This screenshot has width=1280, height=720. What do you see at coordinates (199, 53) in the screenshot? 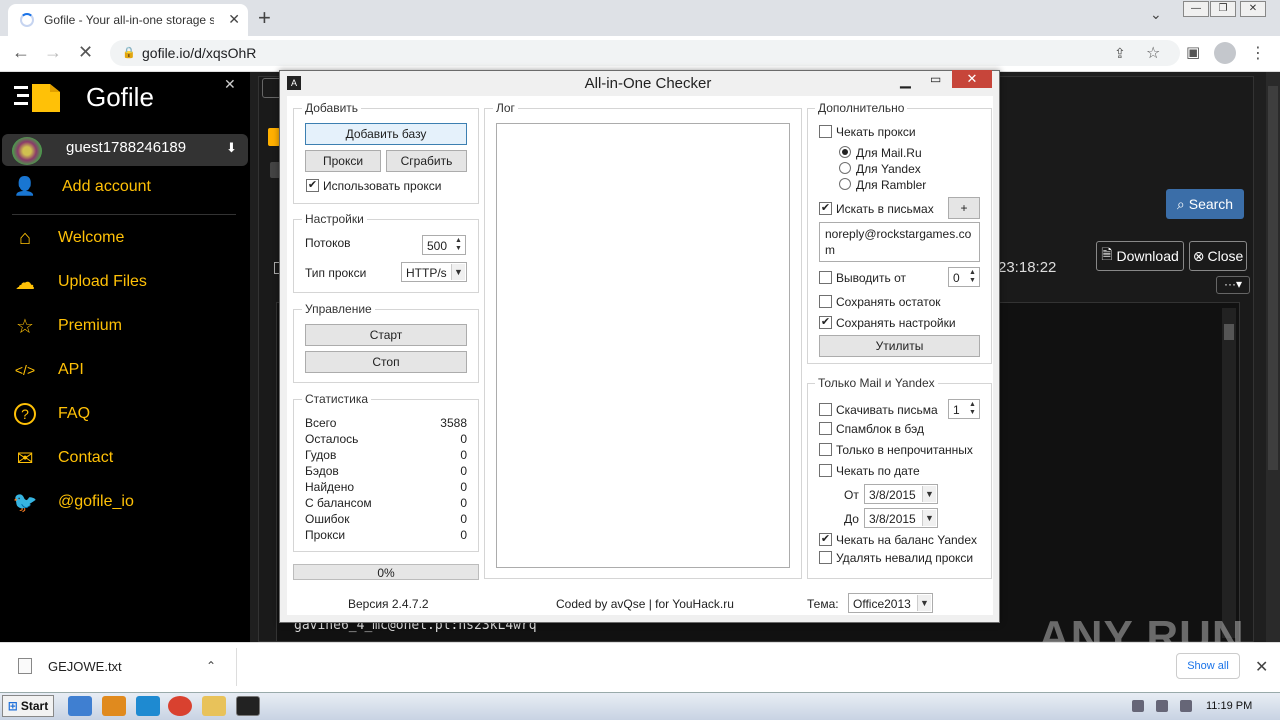
I see `url-text: gofile.io/d/xqsOhR` at bounding box center [199, 53].